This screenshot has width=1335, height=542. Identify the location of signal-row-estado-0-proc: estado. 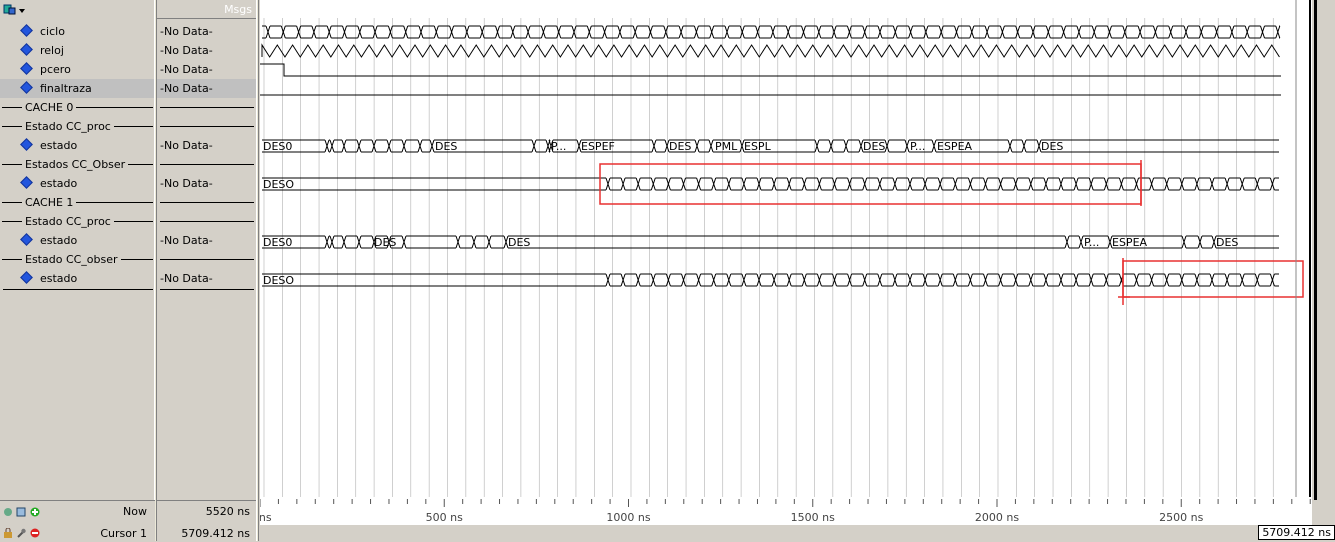
(77, 145).